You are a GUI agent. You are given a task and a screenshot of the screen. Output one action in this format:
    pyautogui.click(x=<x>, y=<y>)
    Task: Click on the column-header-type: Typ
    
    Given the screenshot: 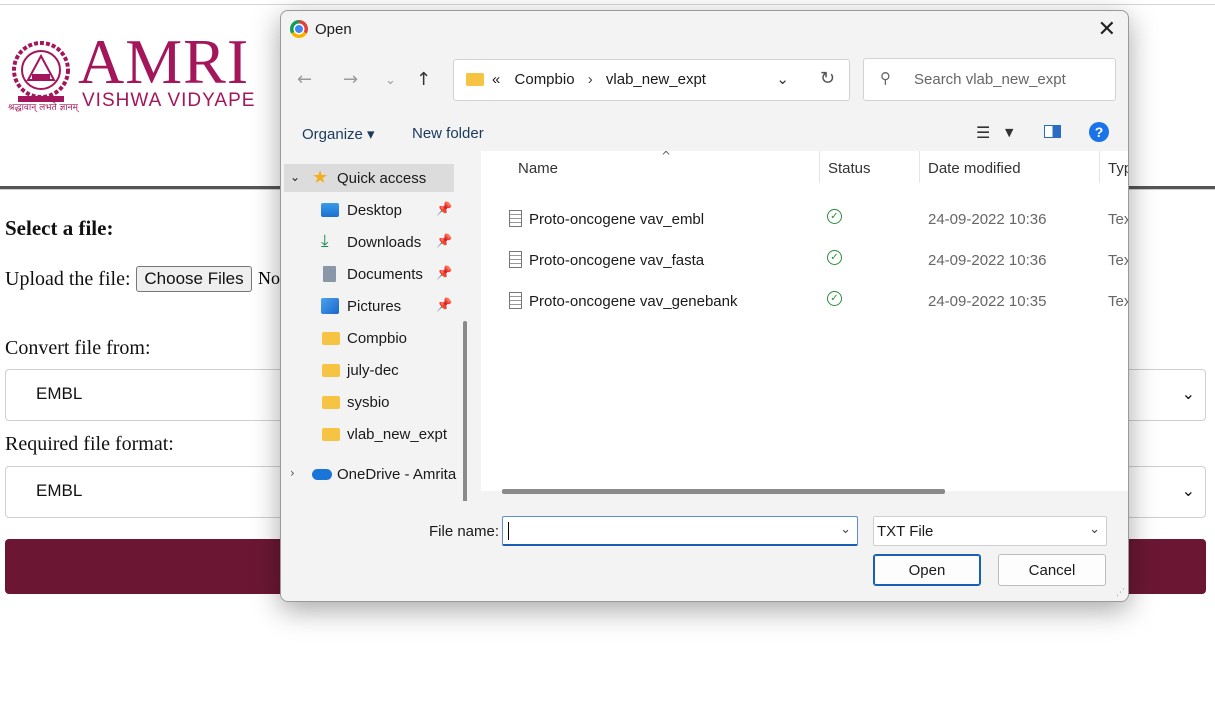 What is the action you would take?
    pyautogui.click(x=1118, y=168)
    